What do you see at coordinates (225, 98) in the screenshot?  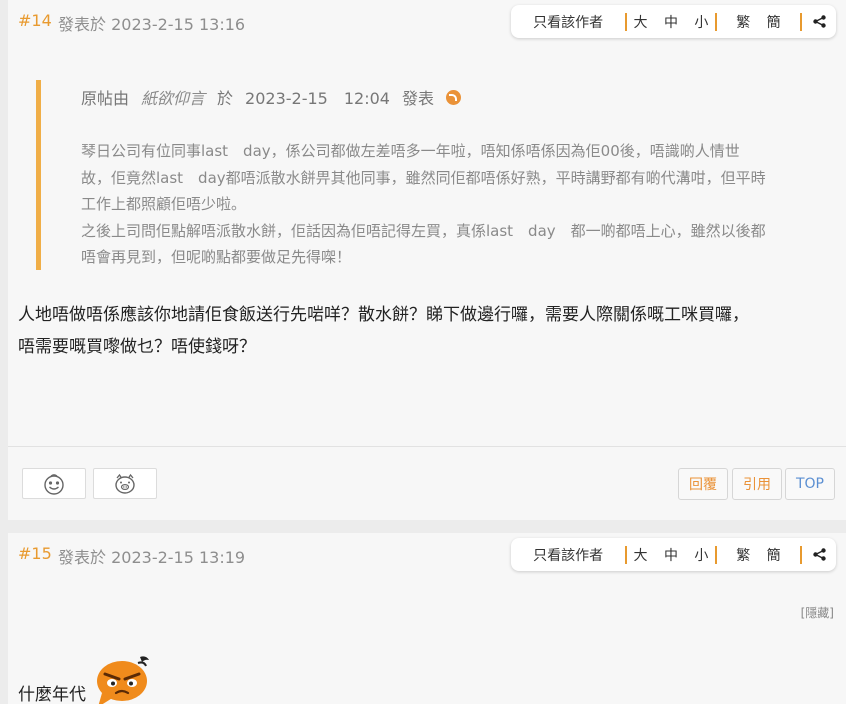 I see `quote-at: 於` at bounding box center [225, 98].